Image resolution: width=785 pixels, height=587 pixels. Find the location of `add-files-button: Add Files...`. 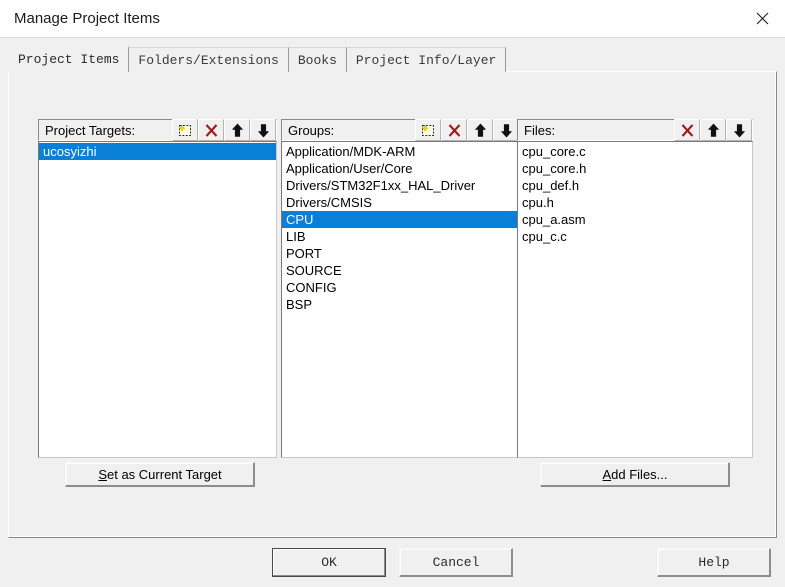

add-files-button: Add Files... is located at coordinates (635, 474).